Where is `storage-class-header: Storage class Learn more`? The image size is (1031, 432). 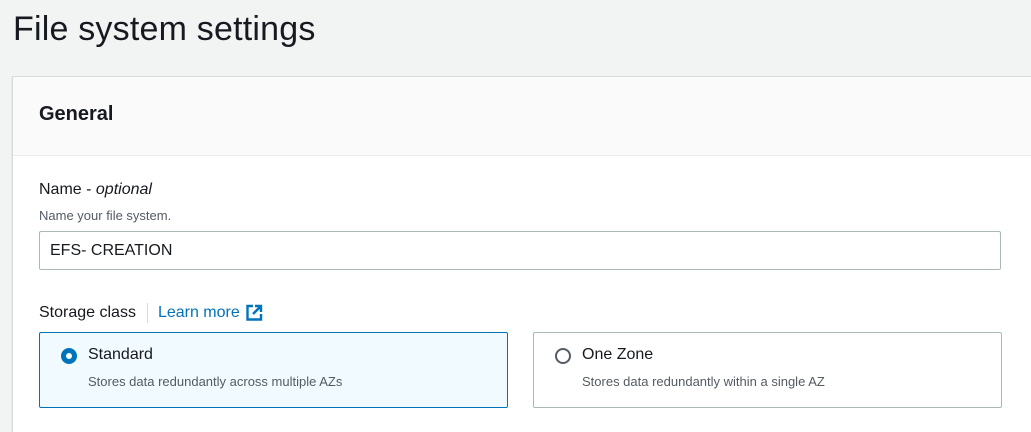
storage-class-header: Storage class Learn more is located at coordinates (151, 313).